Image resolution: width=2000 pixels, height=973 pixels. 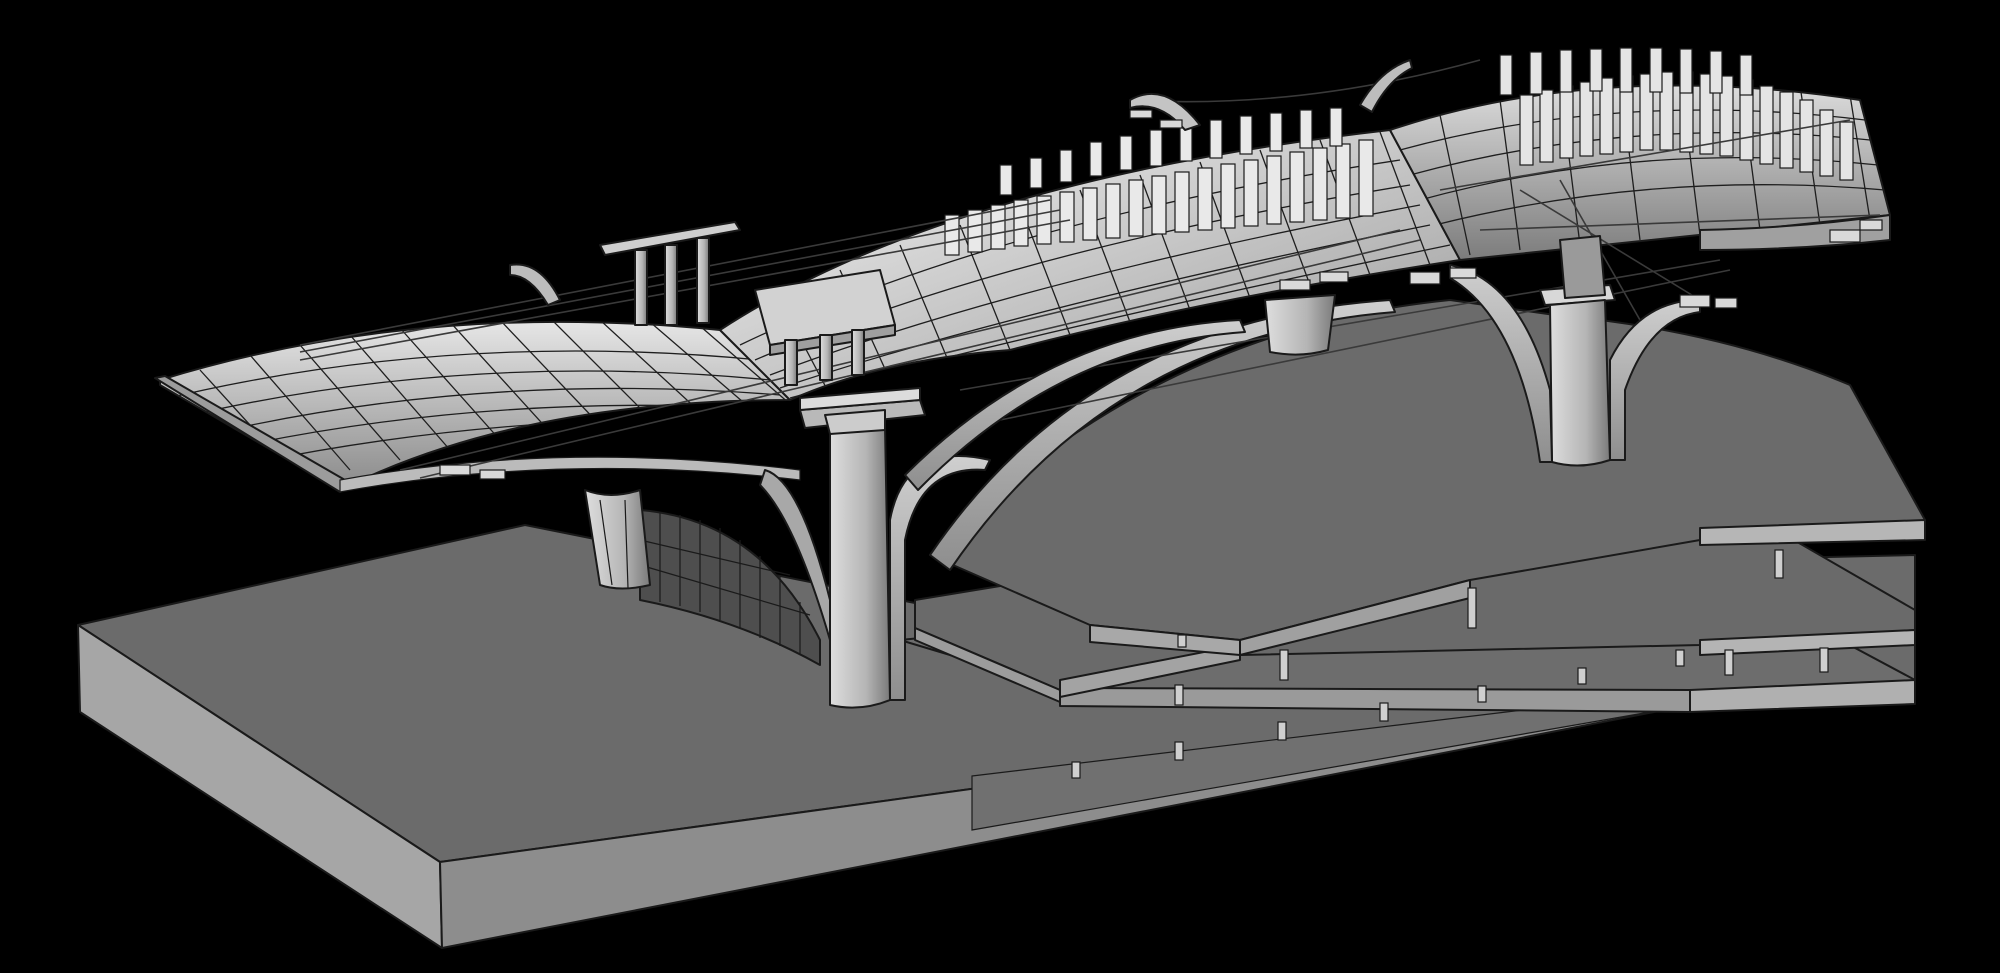 I want to click on roof-shell-left, so click(x=477, y=406).